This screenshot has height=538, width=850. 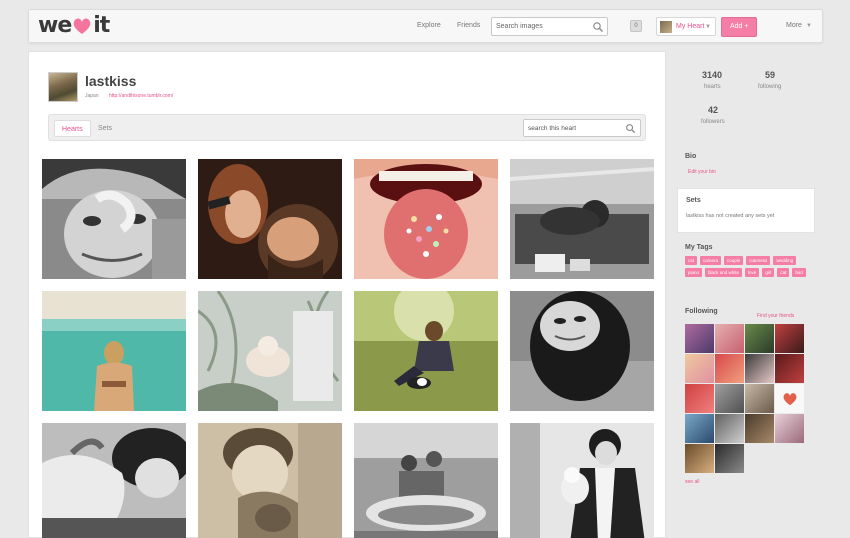 I want to click on weheartit-logo: we it, so click(x=74, y=25).